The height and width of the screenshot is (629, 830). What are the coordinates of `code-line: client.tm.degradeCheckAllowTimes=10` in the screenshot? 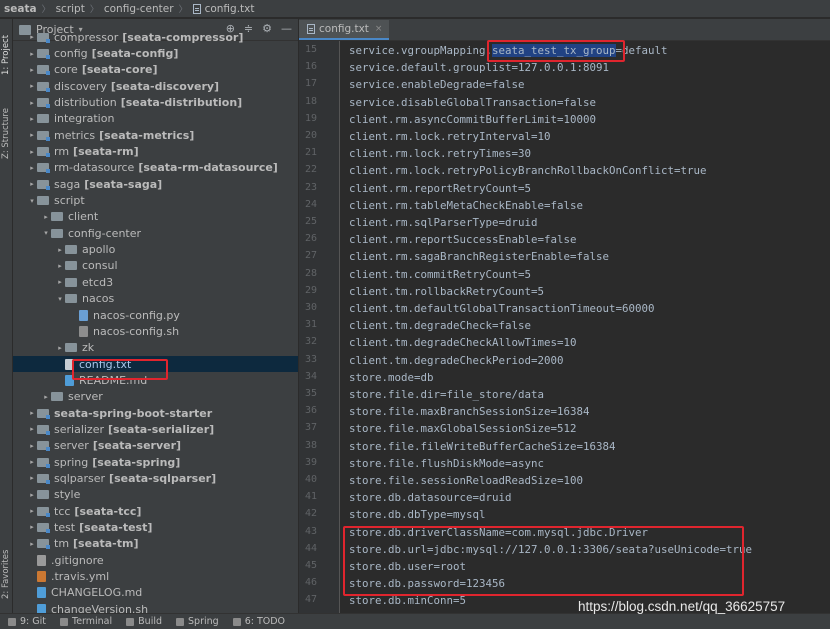 It's located at (463, 342).